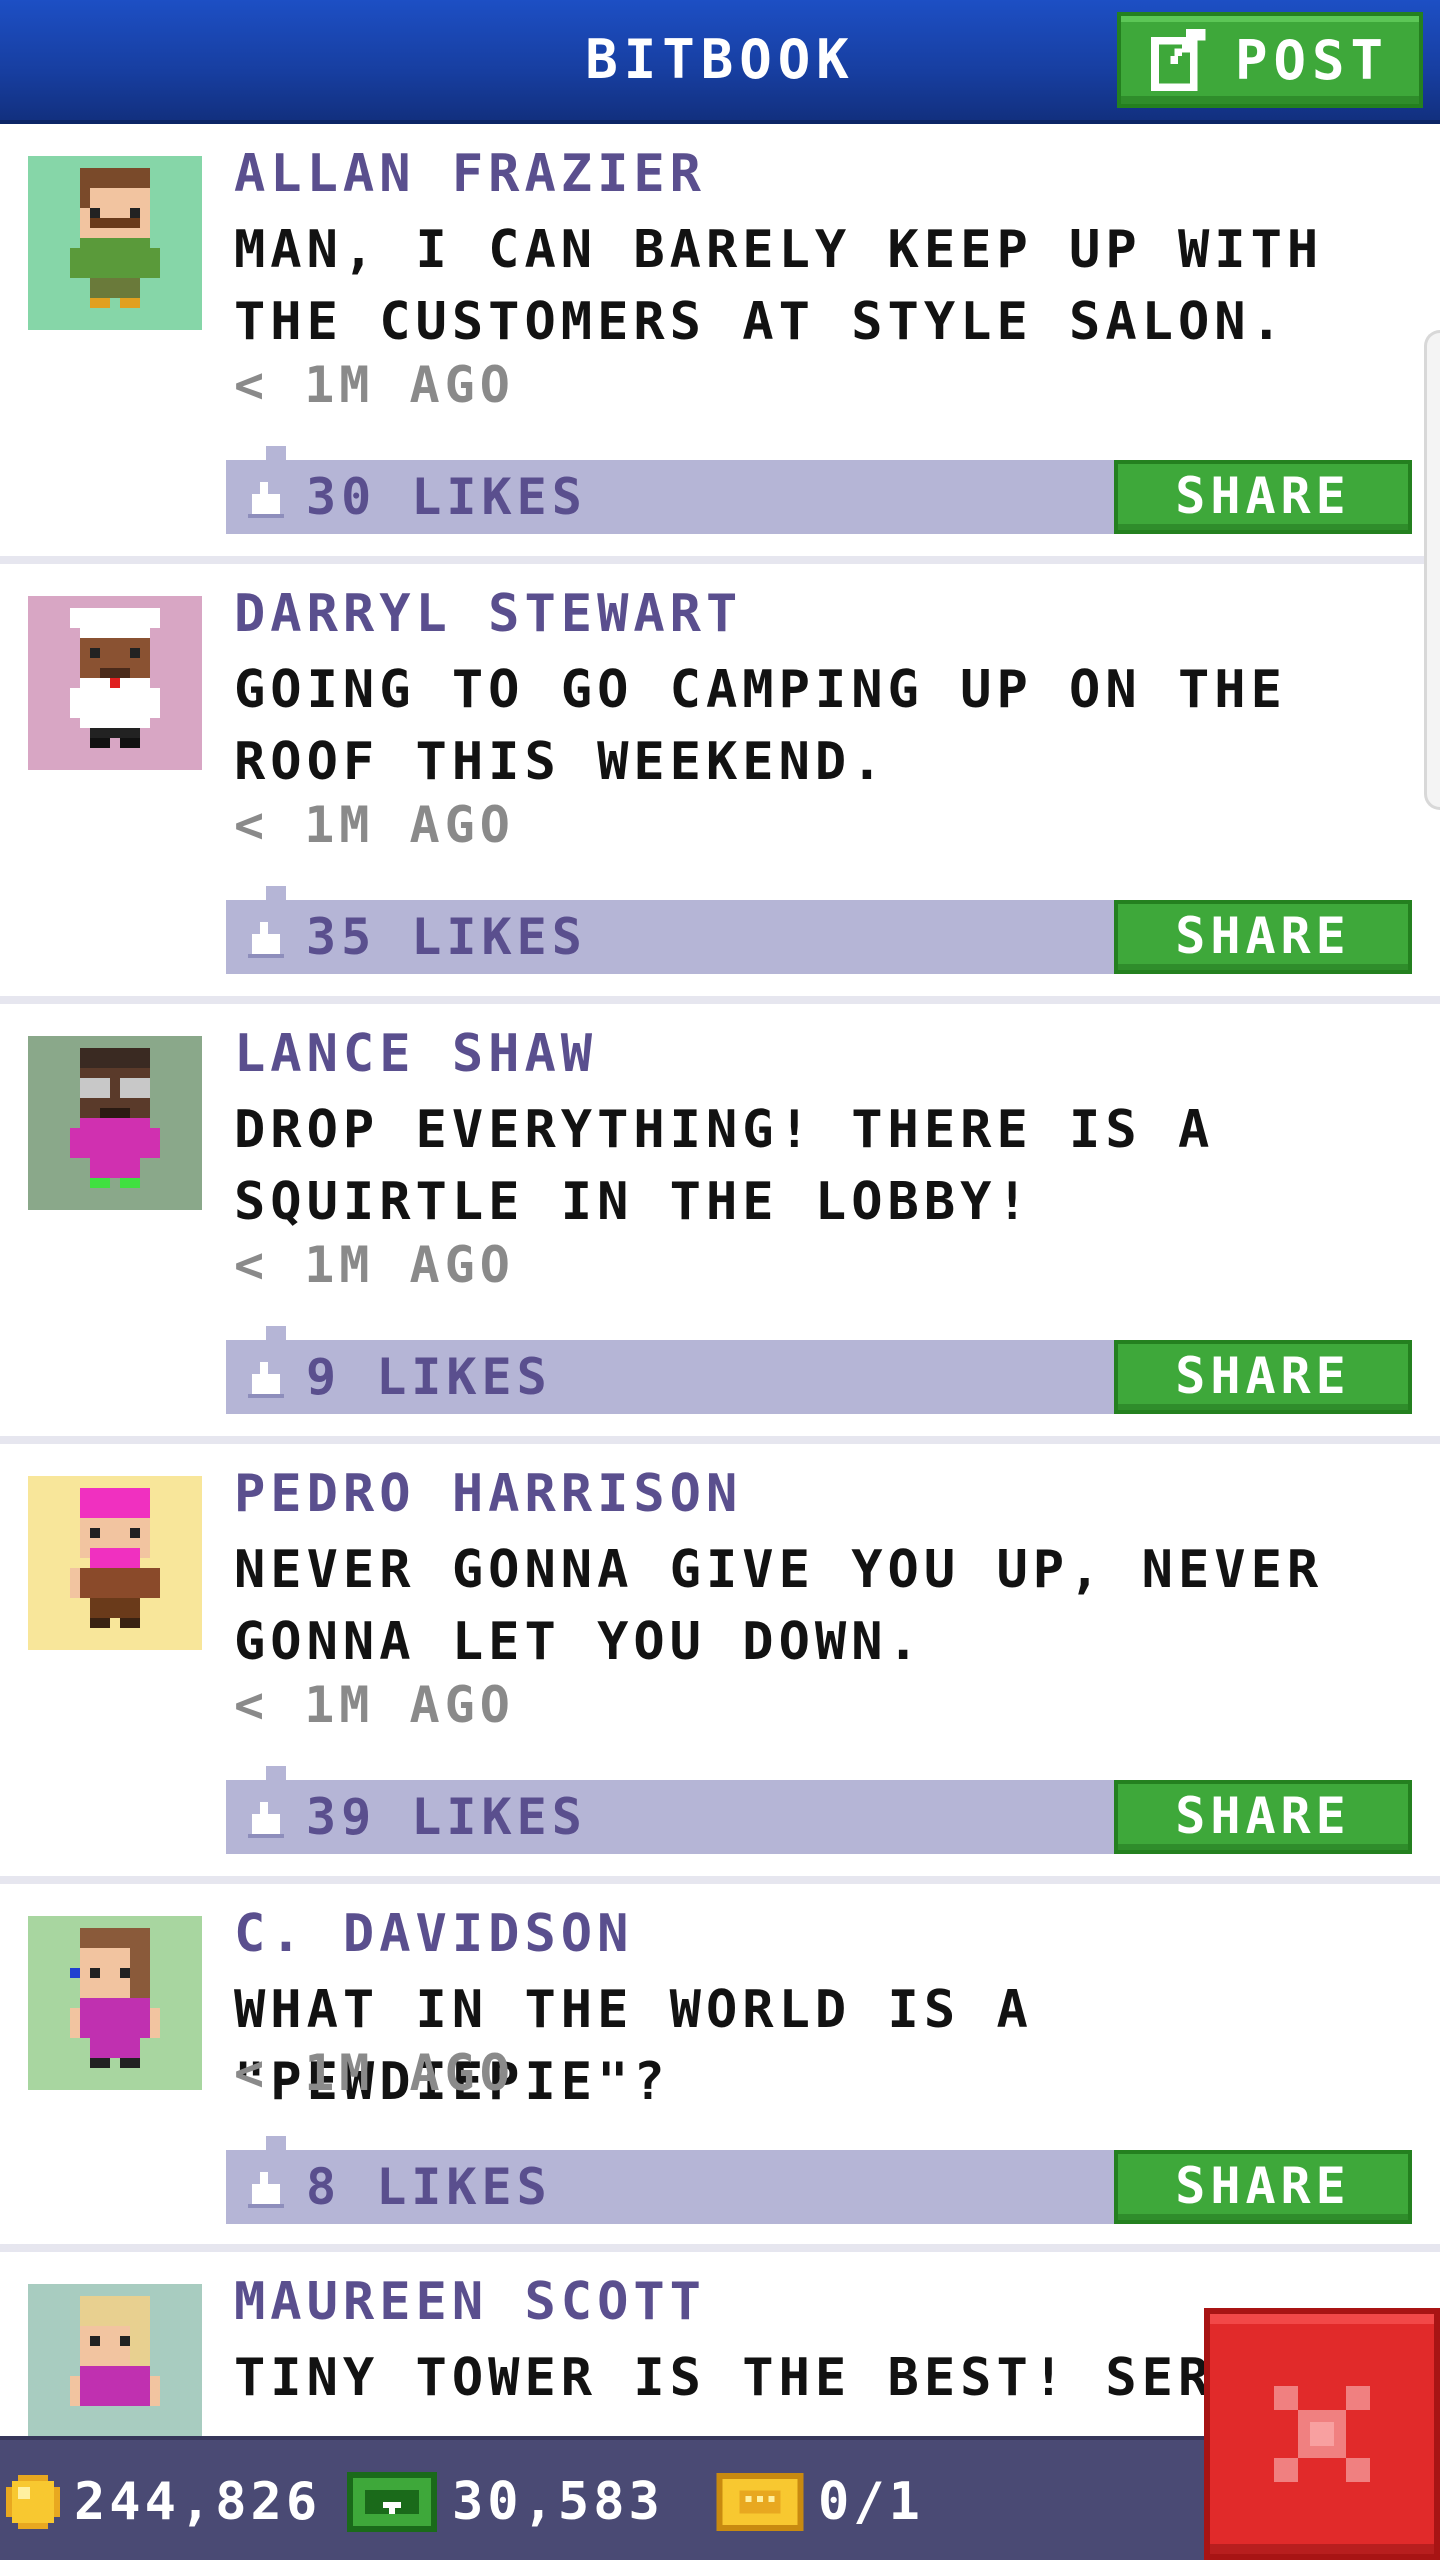  I want to click on ticket-icon, so click(760, 2502).